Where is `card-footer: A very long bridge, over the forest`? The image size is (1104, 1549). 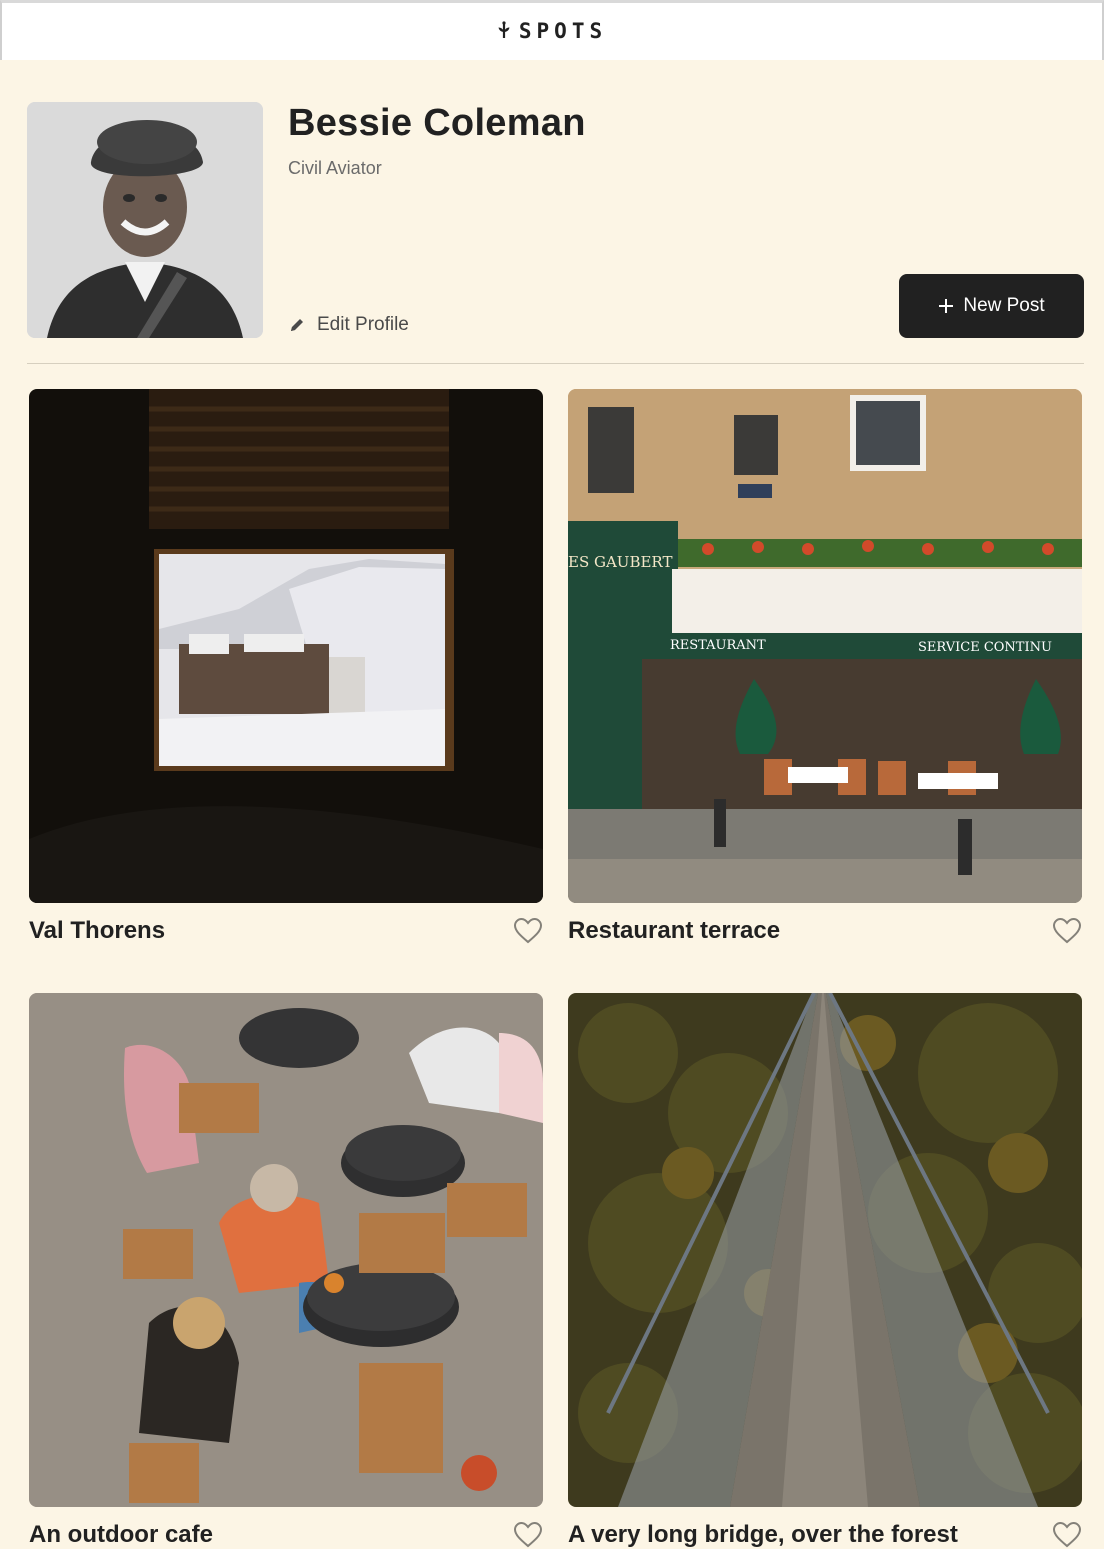 card-footer: A very long bridge, over the forest is located at coordinates (825, 1535).